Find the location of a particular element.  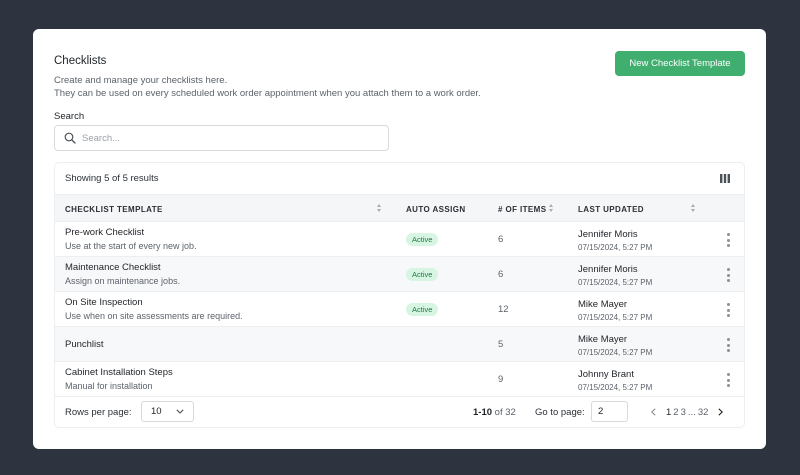

rows-per-page-value: 10 is located at coordinates (156, 411).